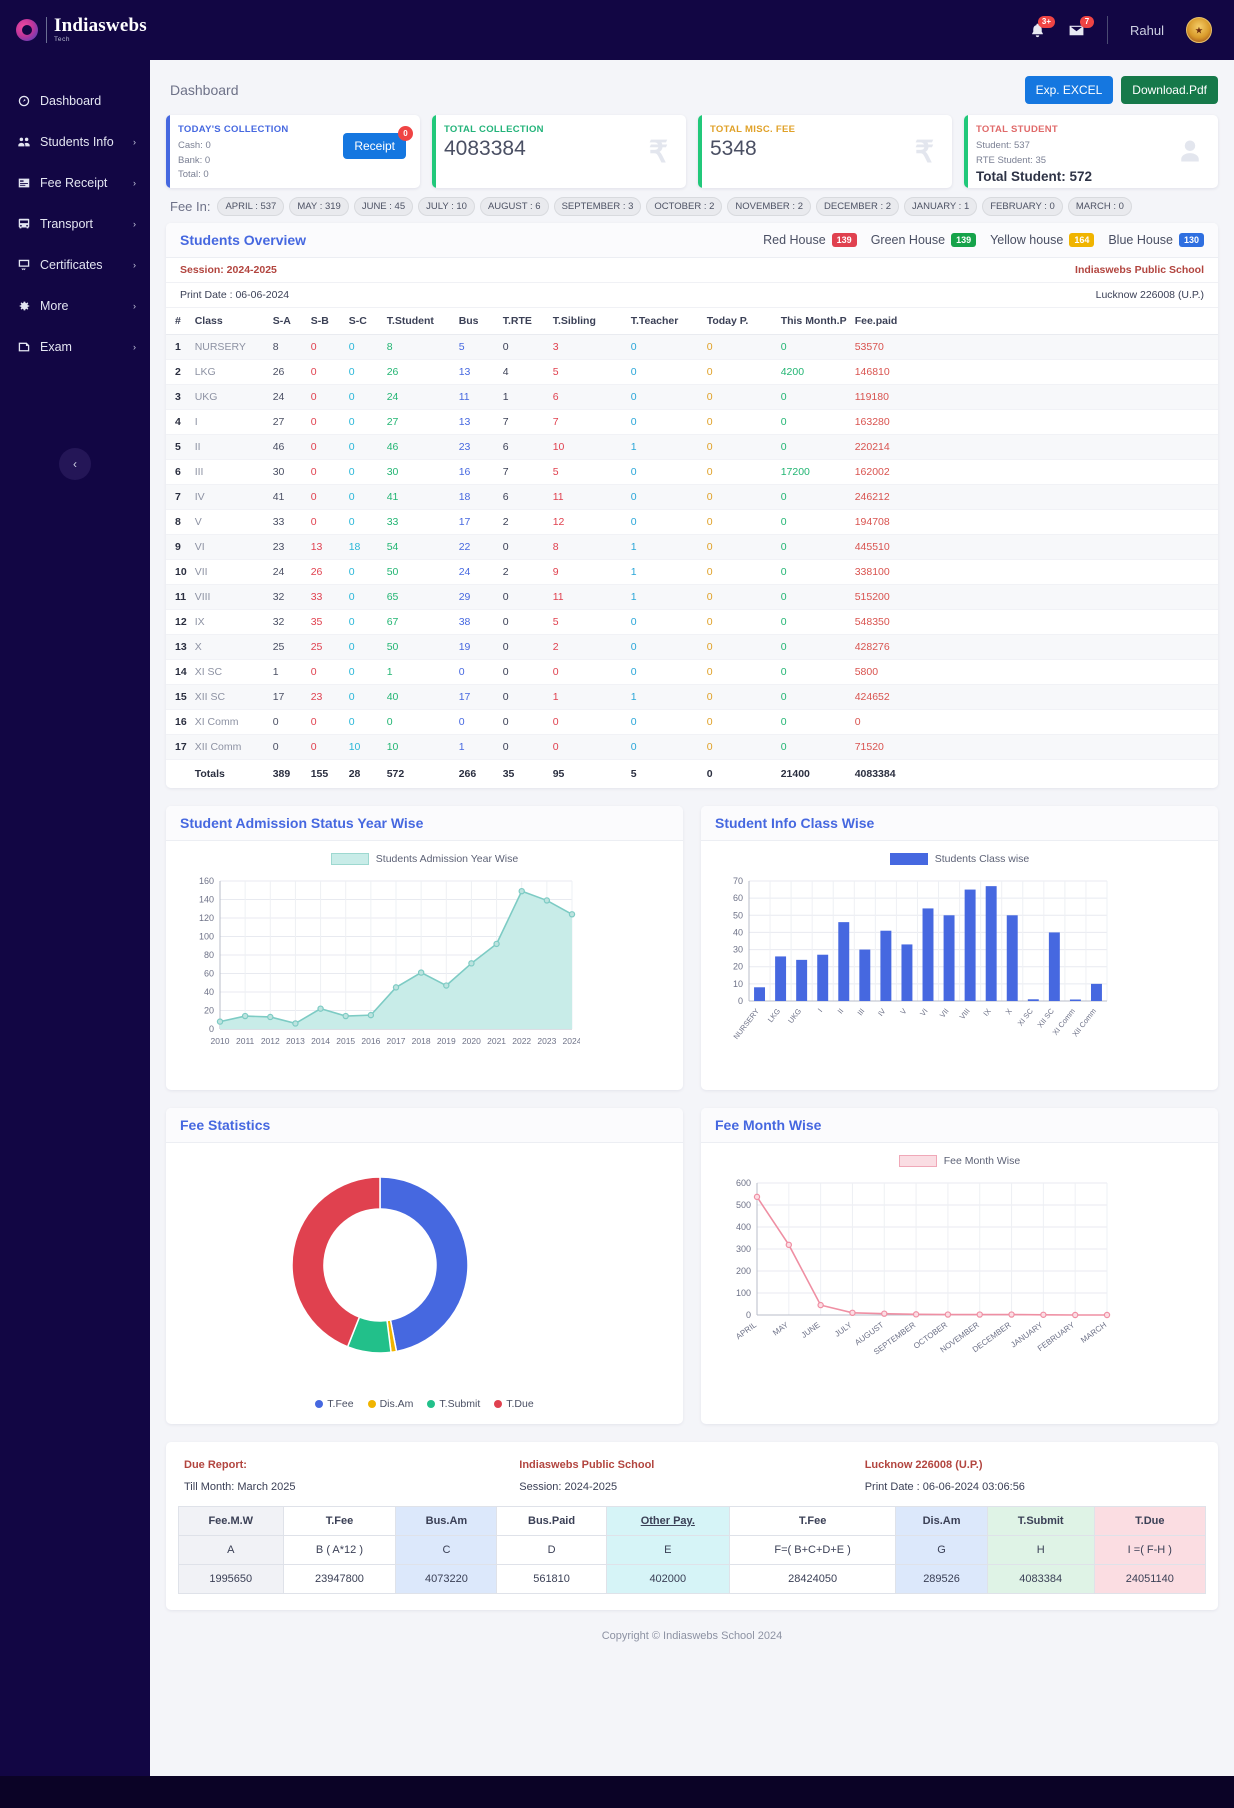 The image size is (1234, 1808). Describe the element at coordinates (233, 129) in the screenshot. I see `card-label: TODAY'S COLLECTION` at that location.